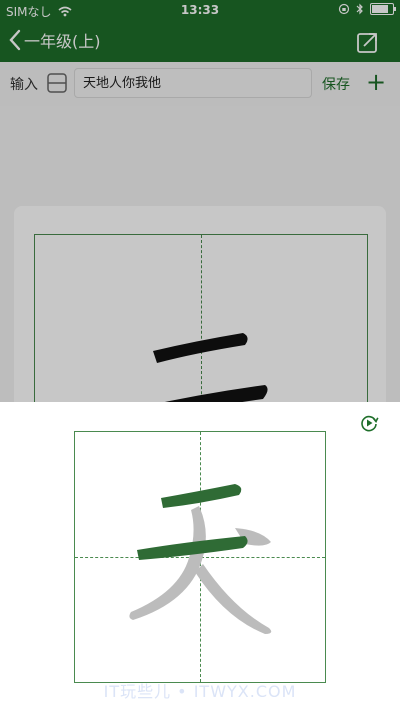 The image size is (400, 711). I want to click on stroke-done, so click(201, 496).